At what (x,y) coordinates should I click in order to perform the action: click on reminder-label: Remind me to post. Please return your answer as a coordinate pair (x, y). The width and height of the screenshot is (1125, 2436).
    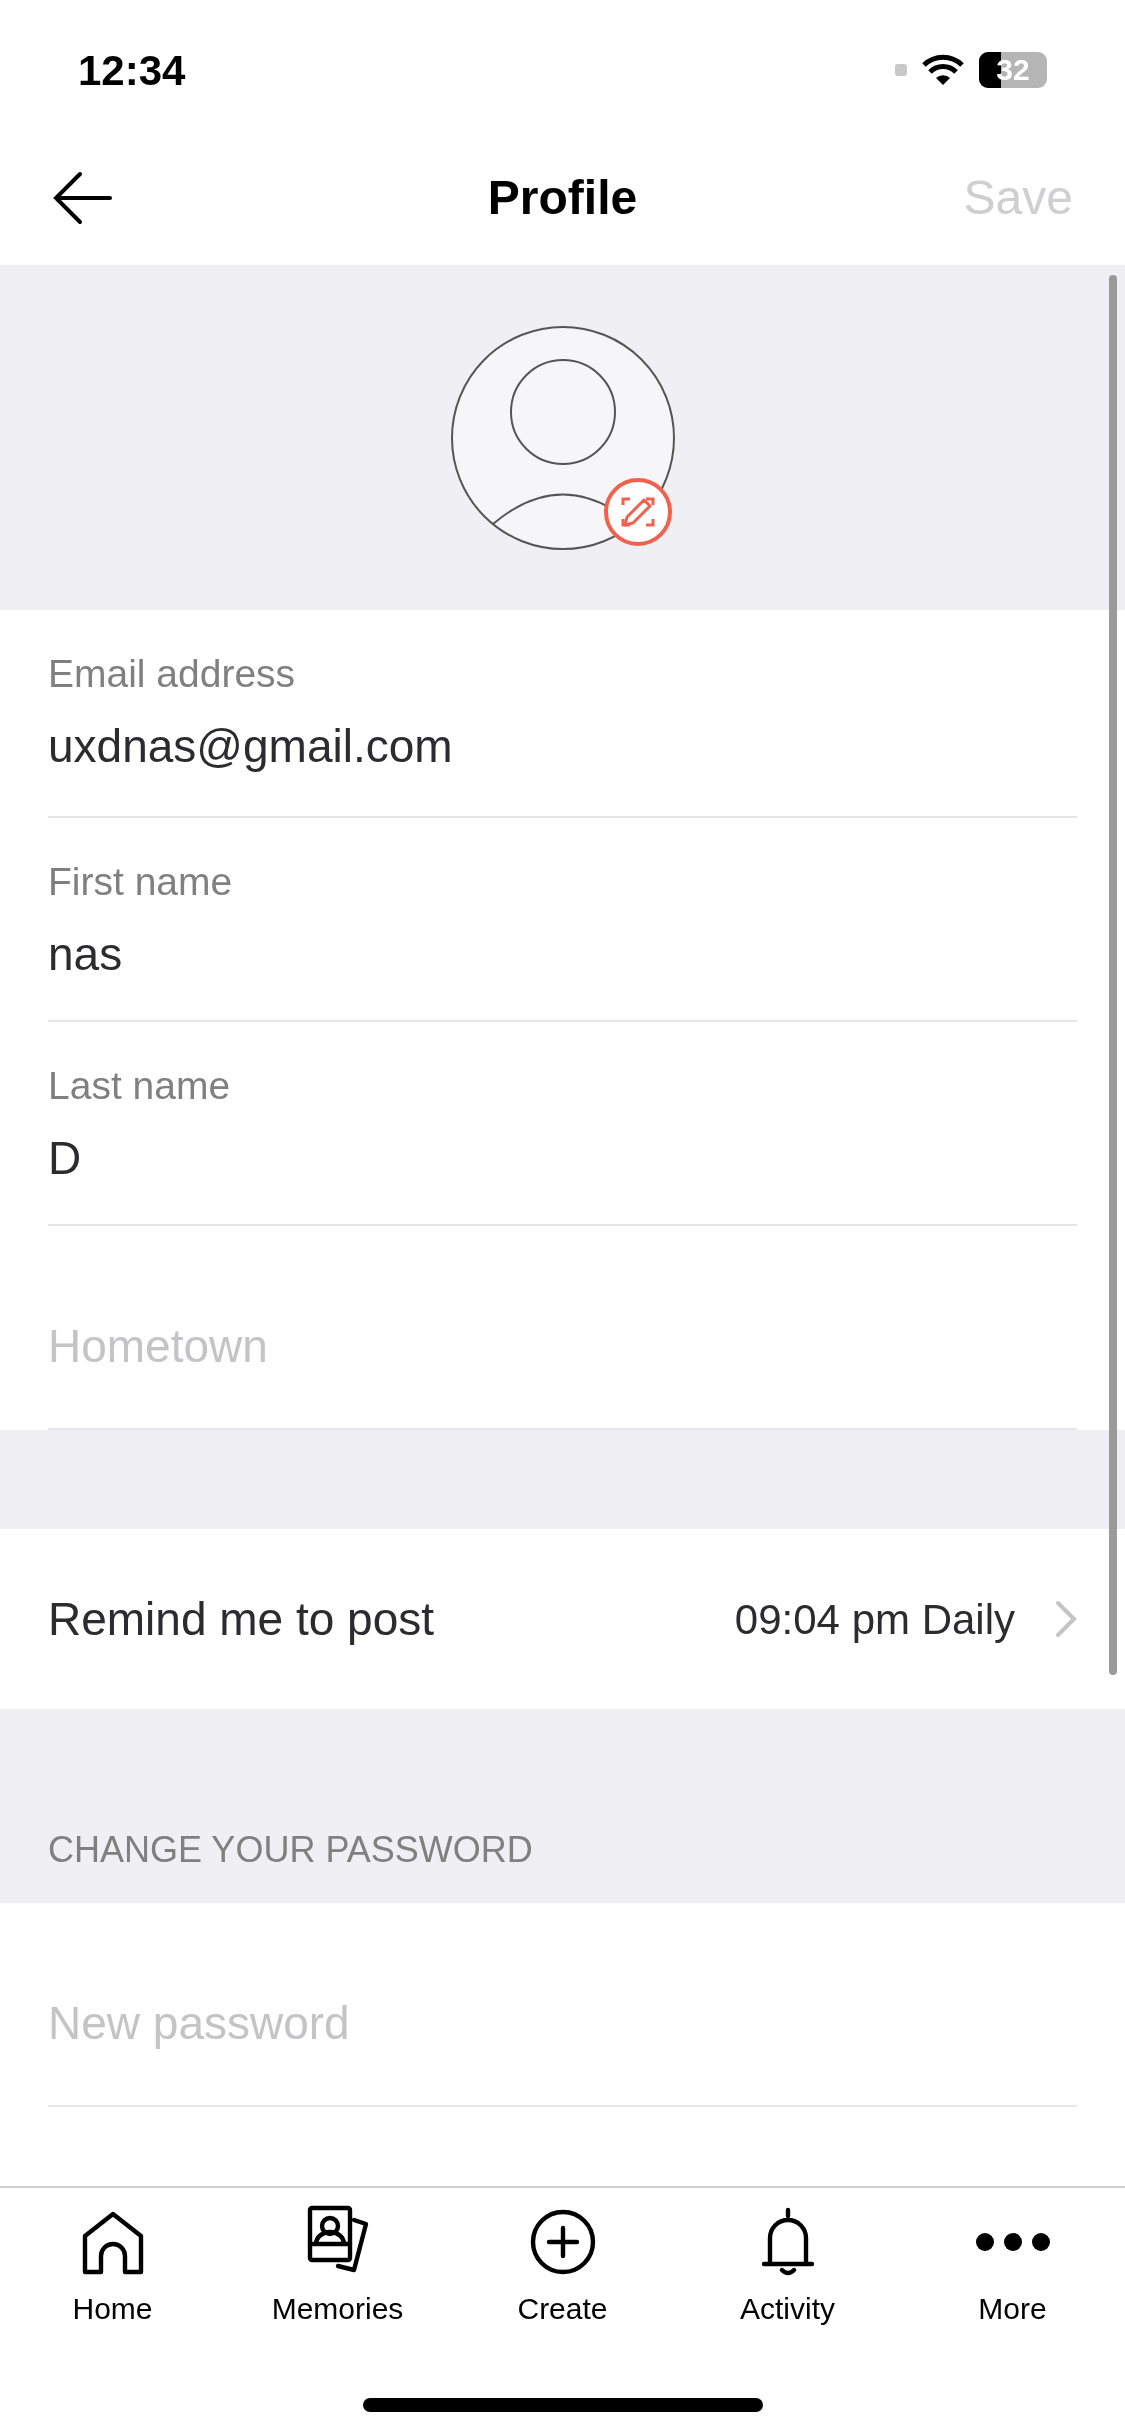
    Looking at the image, I should click on (241, 1619).